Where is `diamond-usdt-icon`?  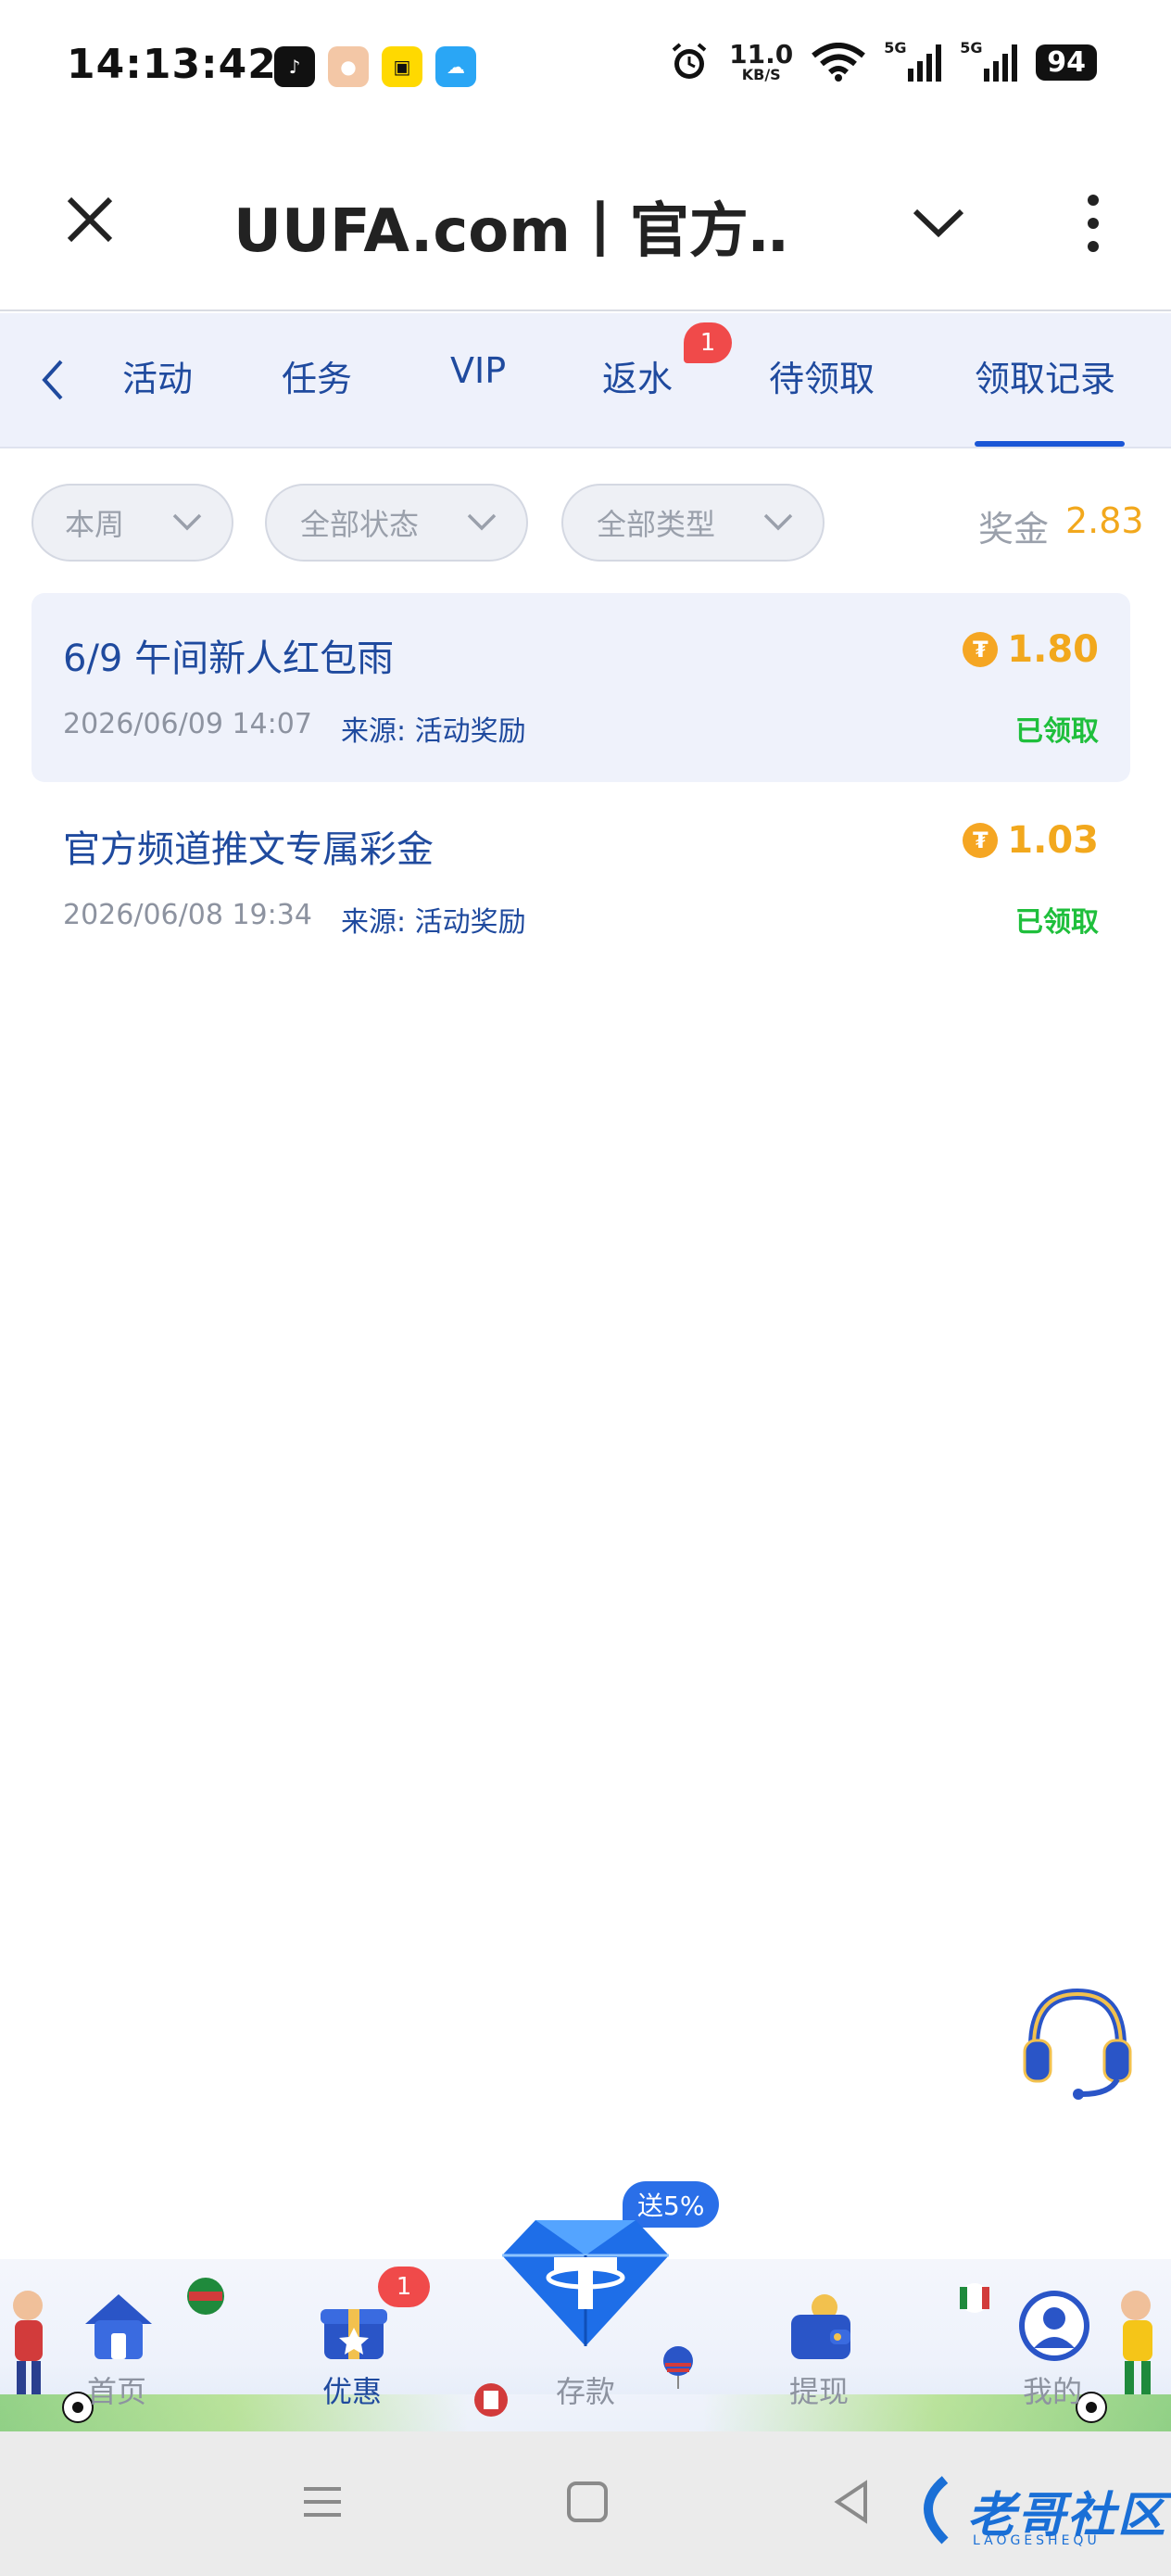 diamond-usdt-icon is located at coordinates (585, 2283).